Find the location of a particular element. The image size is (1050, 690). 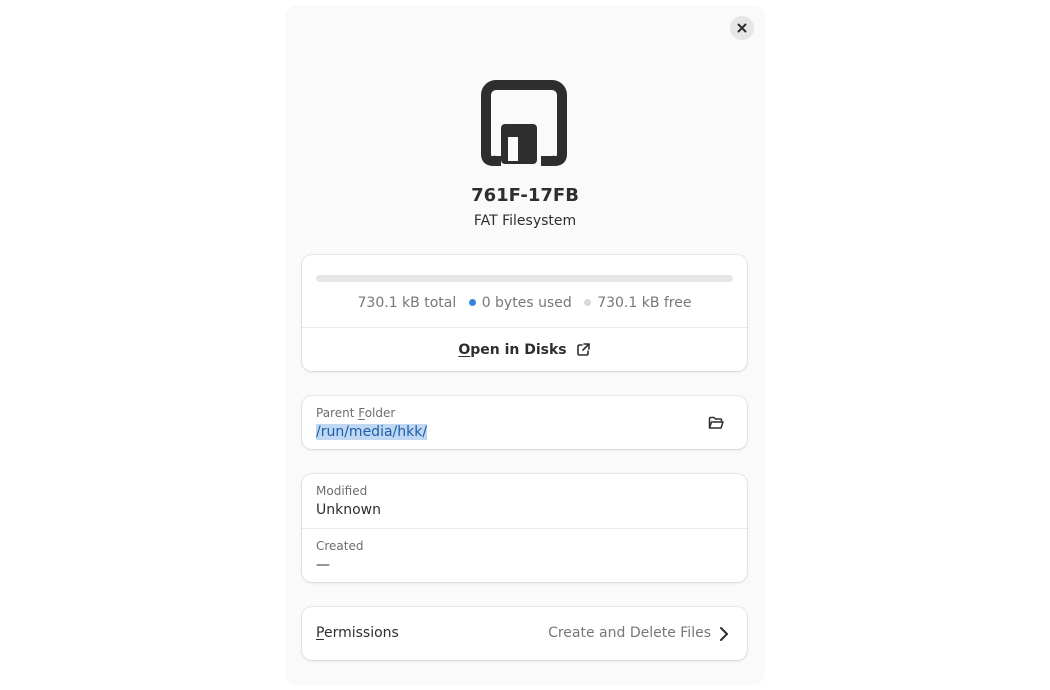

dates-card: Modified Unknown Created — is located at coordinates (524, 528).